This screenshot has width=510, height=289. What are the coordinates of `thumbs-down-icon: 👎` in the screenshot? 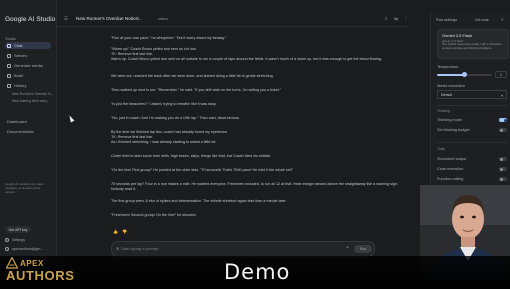 It's located at (124, 231).